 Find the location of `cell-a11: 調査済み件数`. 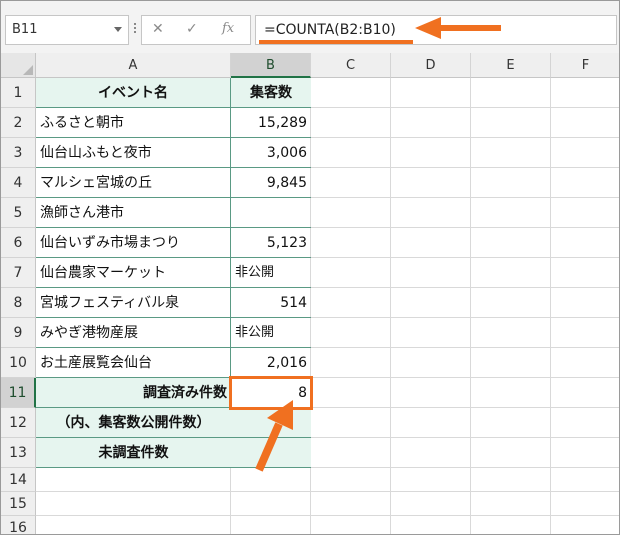

cell-a11: 調査済み件数 is located at coordinates (133, 393).